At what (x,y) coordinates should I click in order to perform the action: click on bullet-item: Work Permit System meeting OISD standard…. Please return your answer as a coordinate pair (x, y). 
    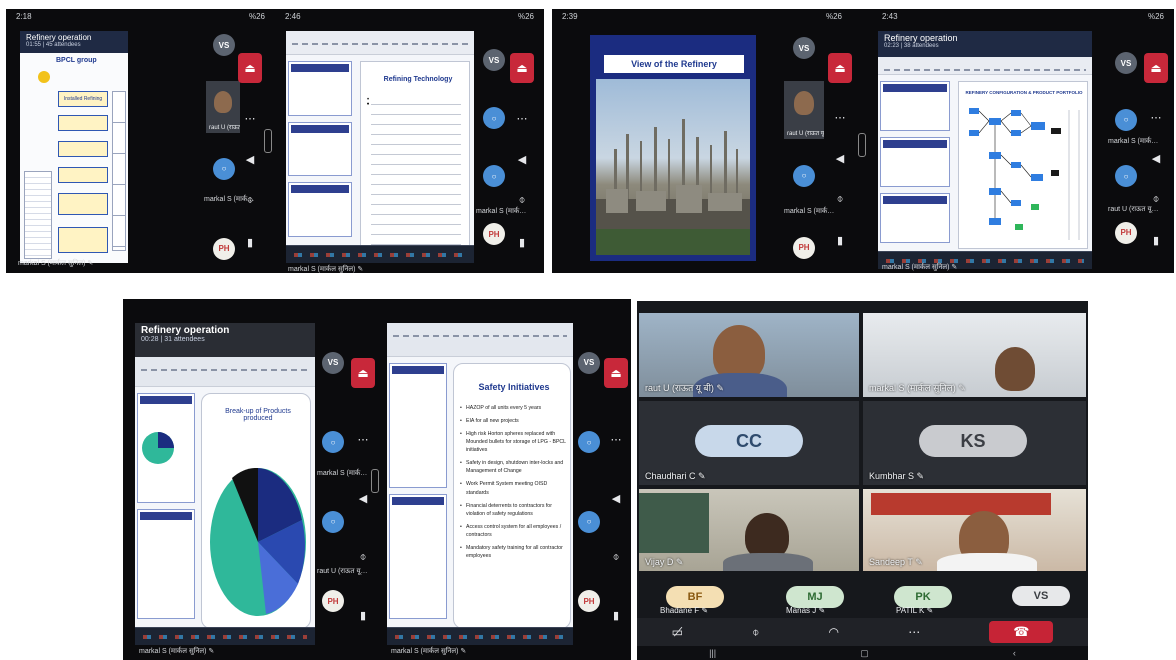
    Looking at the image, I should click on (514, 488).